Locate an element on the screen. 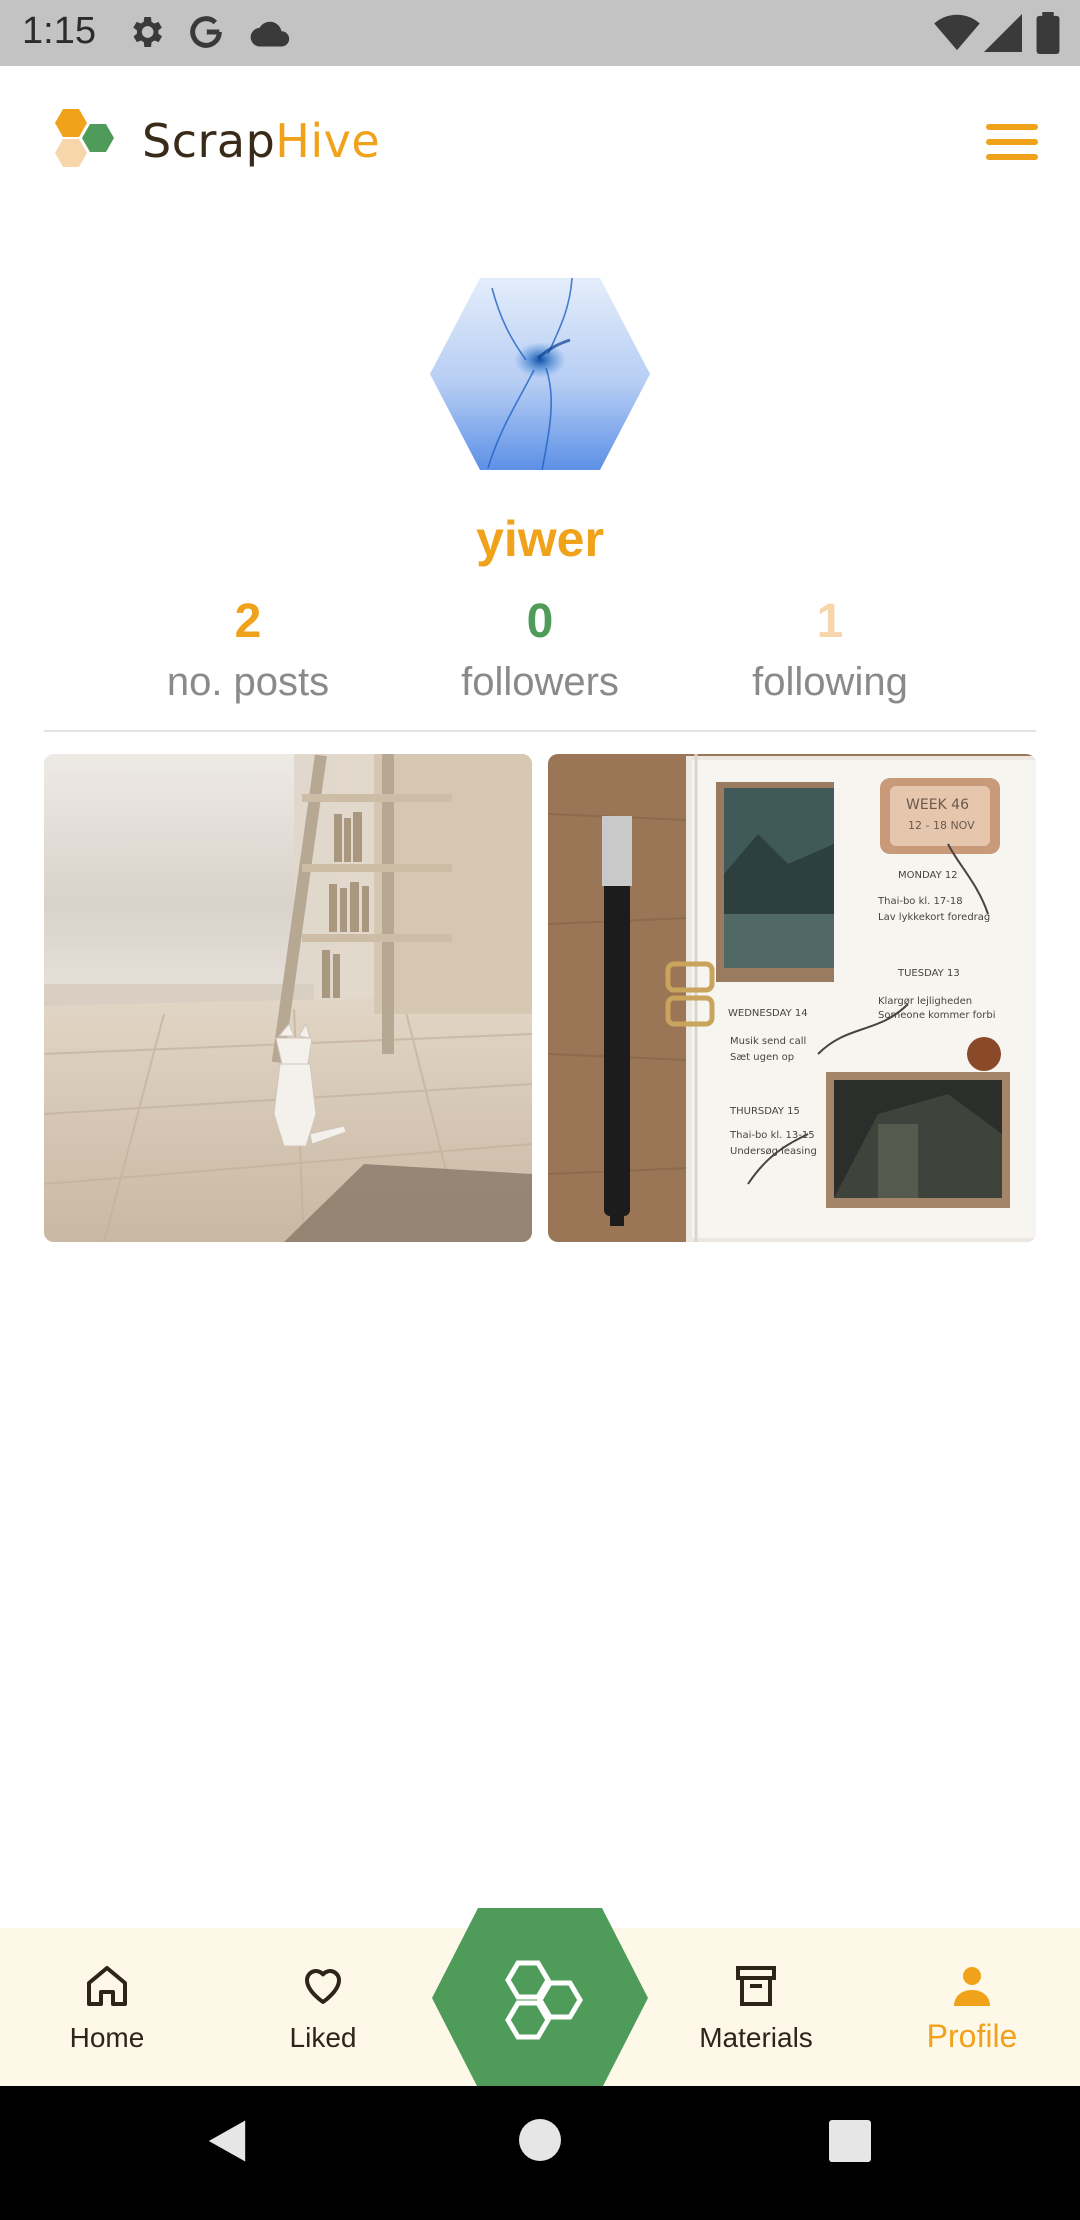  nav-profile: Profile is located at coordinates (972, 2007).